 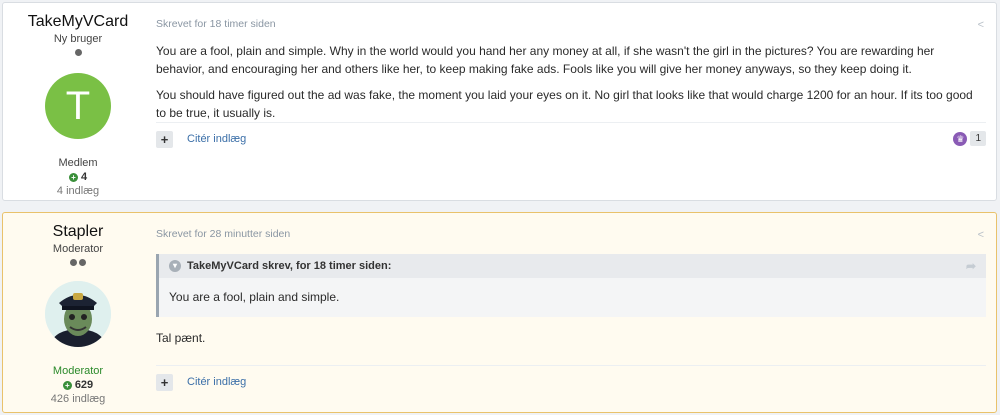 I want to click on post-paragraph: Tal pænt., so click(x=181, y=338).